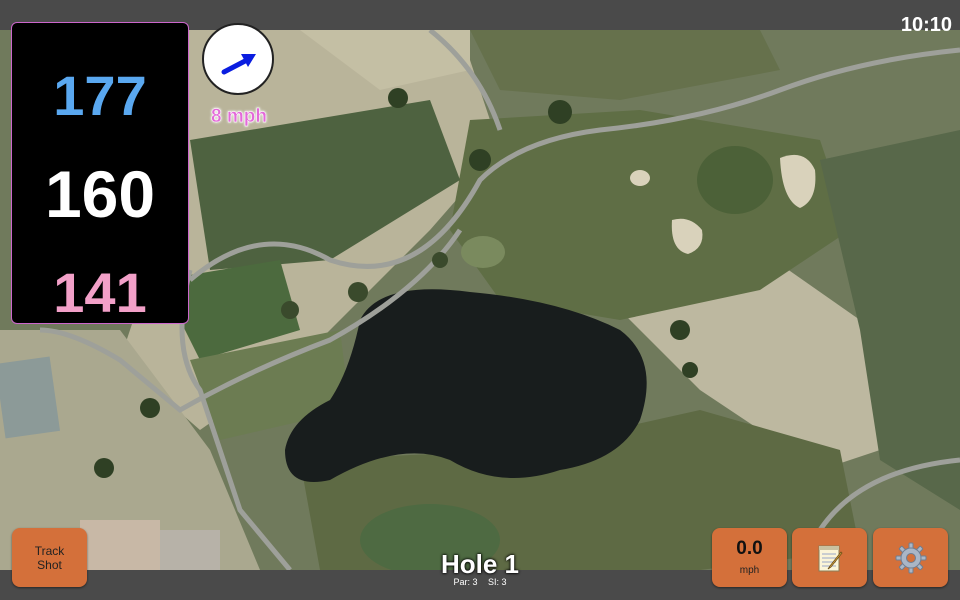 Image resolution: width=960 pixels, height=600 pixels. I want to click on hole-title: Hole 1, so click(480, 564).